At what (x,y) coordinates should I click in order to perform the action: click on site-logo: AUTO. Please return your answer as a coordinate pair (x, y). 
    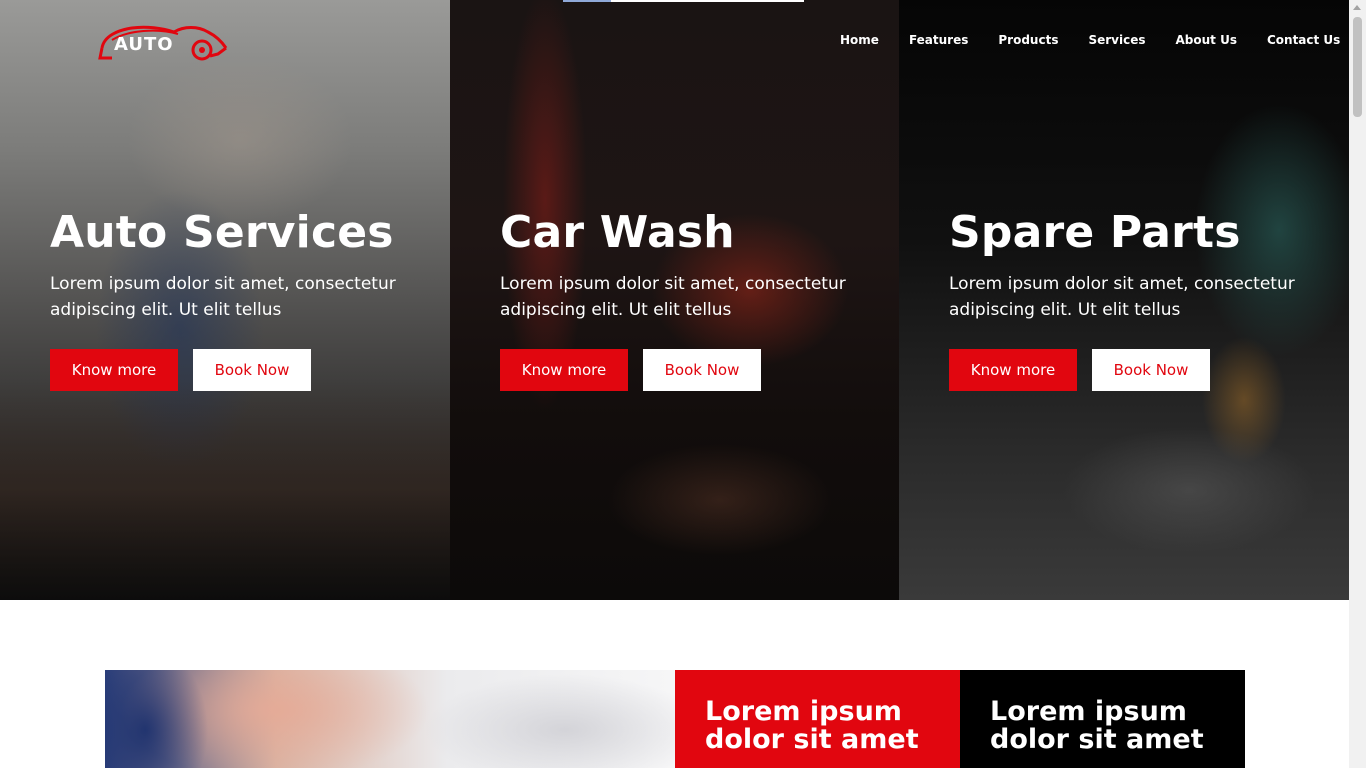
    Looking at the image, I should click on (164, 42).